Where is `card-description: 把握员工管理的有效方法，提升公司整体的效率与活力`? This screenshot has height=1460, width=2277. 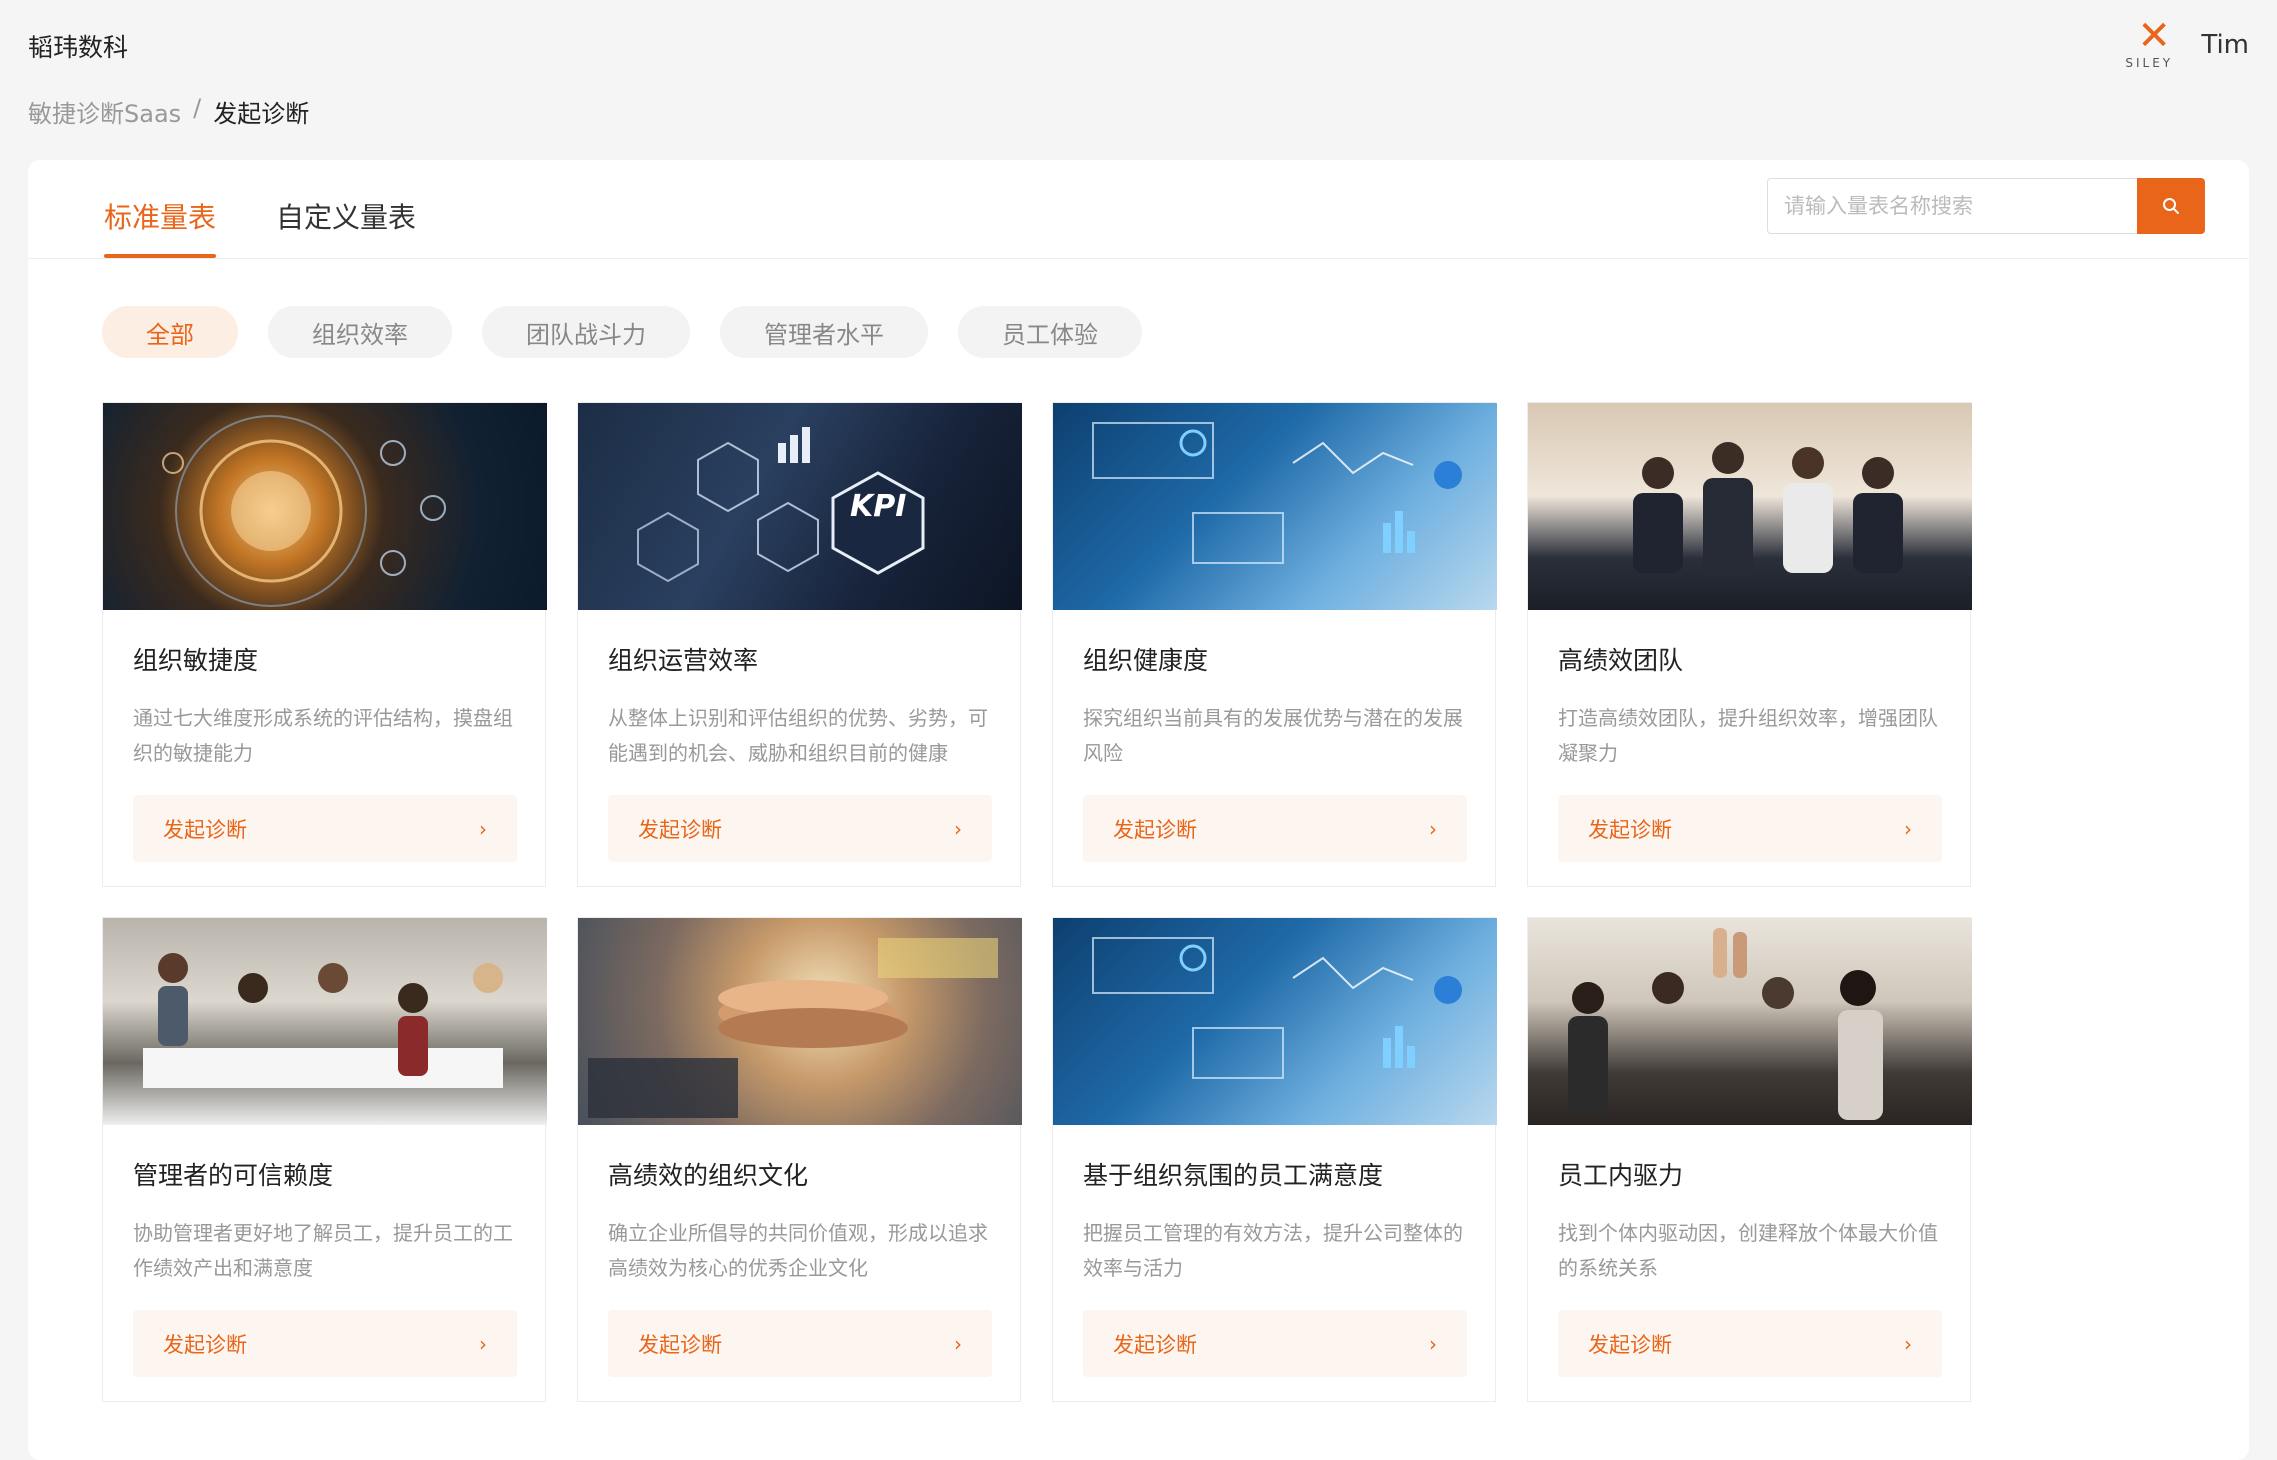
card-description: 把握员工管理的有效方法，提升公司整体的效率与活力 is located at coordinates (1273, 1250).